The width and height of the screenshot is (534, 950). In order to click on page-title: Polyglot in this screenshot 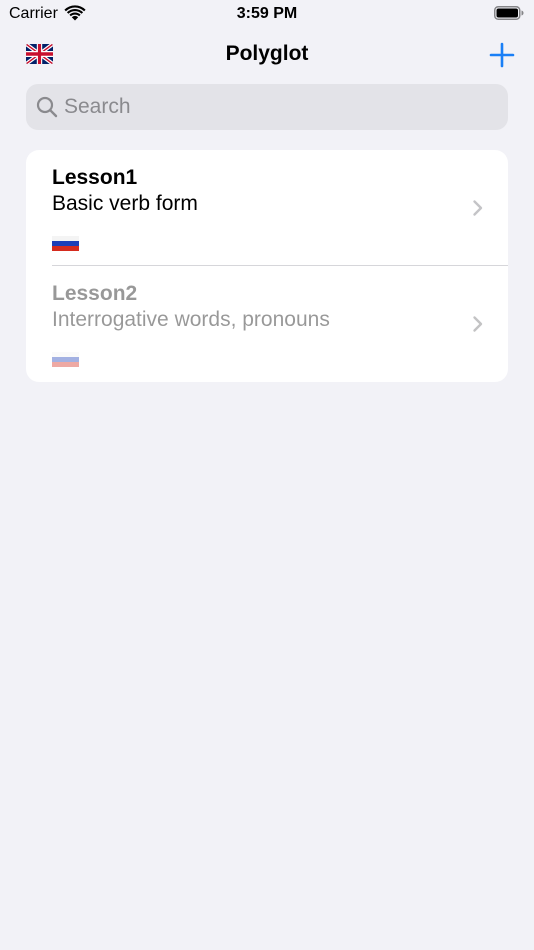, I will do `click(267, 53)`.